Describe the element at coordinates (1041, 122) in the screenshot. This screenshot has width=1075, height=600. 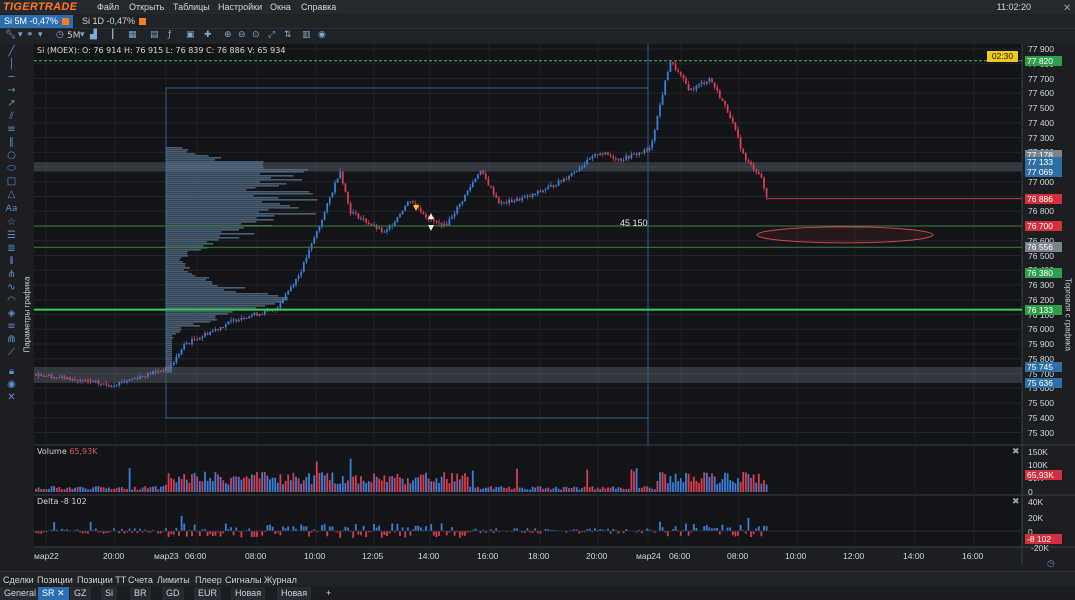
I see `price-tick-label: 77 400` at that location.